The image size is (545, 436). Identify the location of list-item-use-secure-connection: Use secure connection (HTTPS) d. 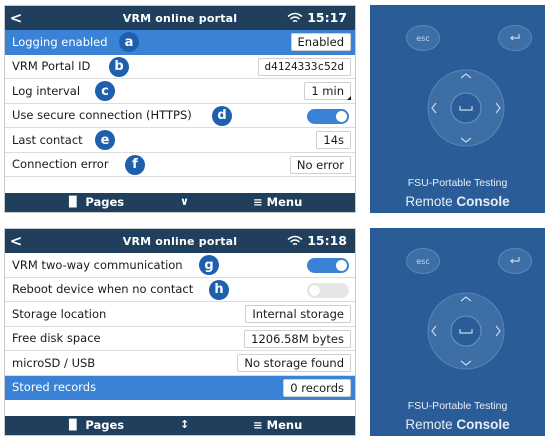
(180, 115).